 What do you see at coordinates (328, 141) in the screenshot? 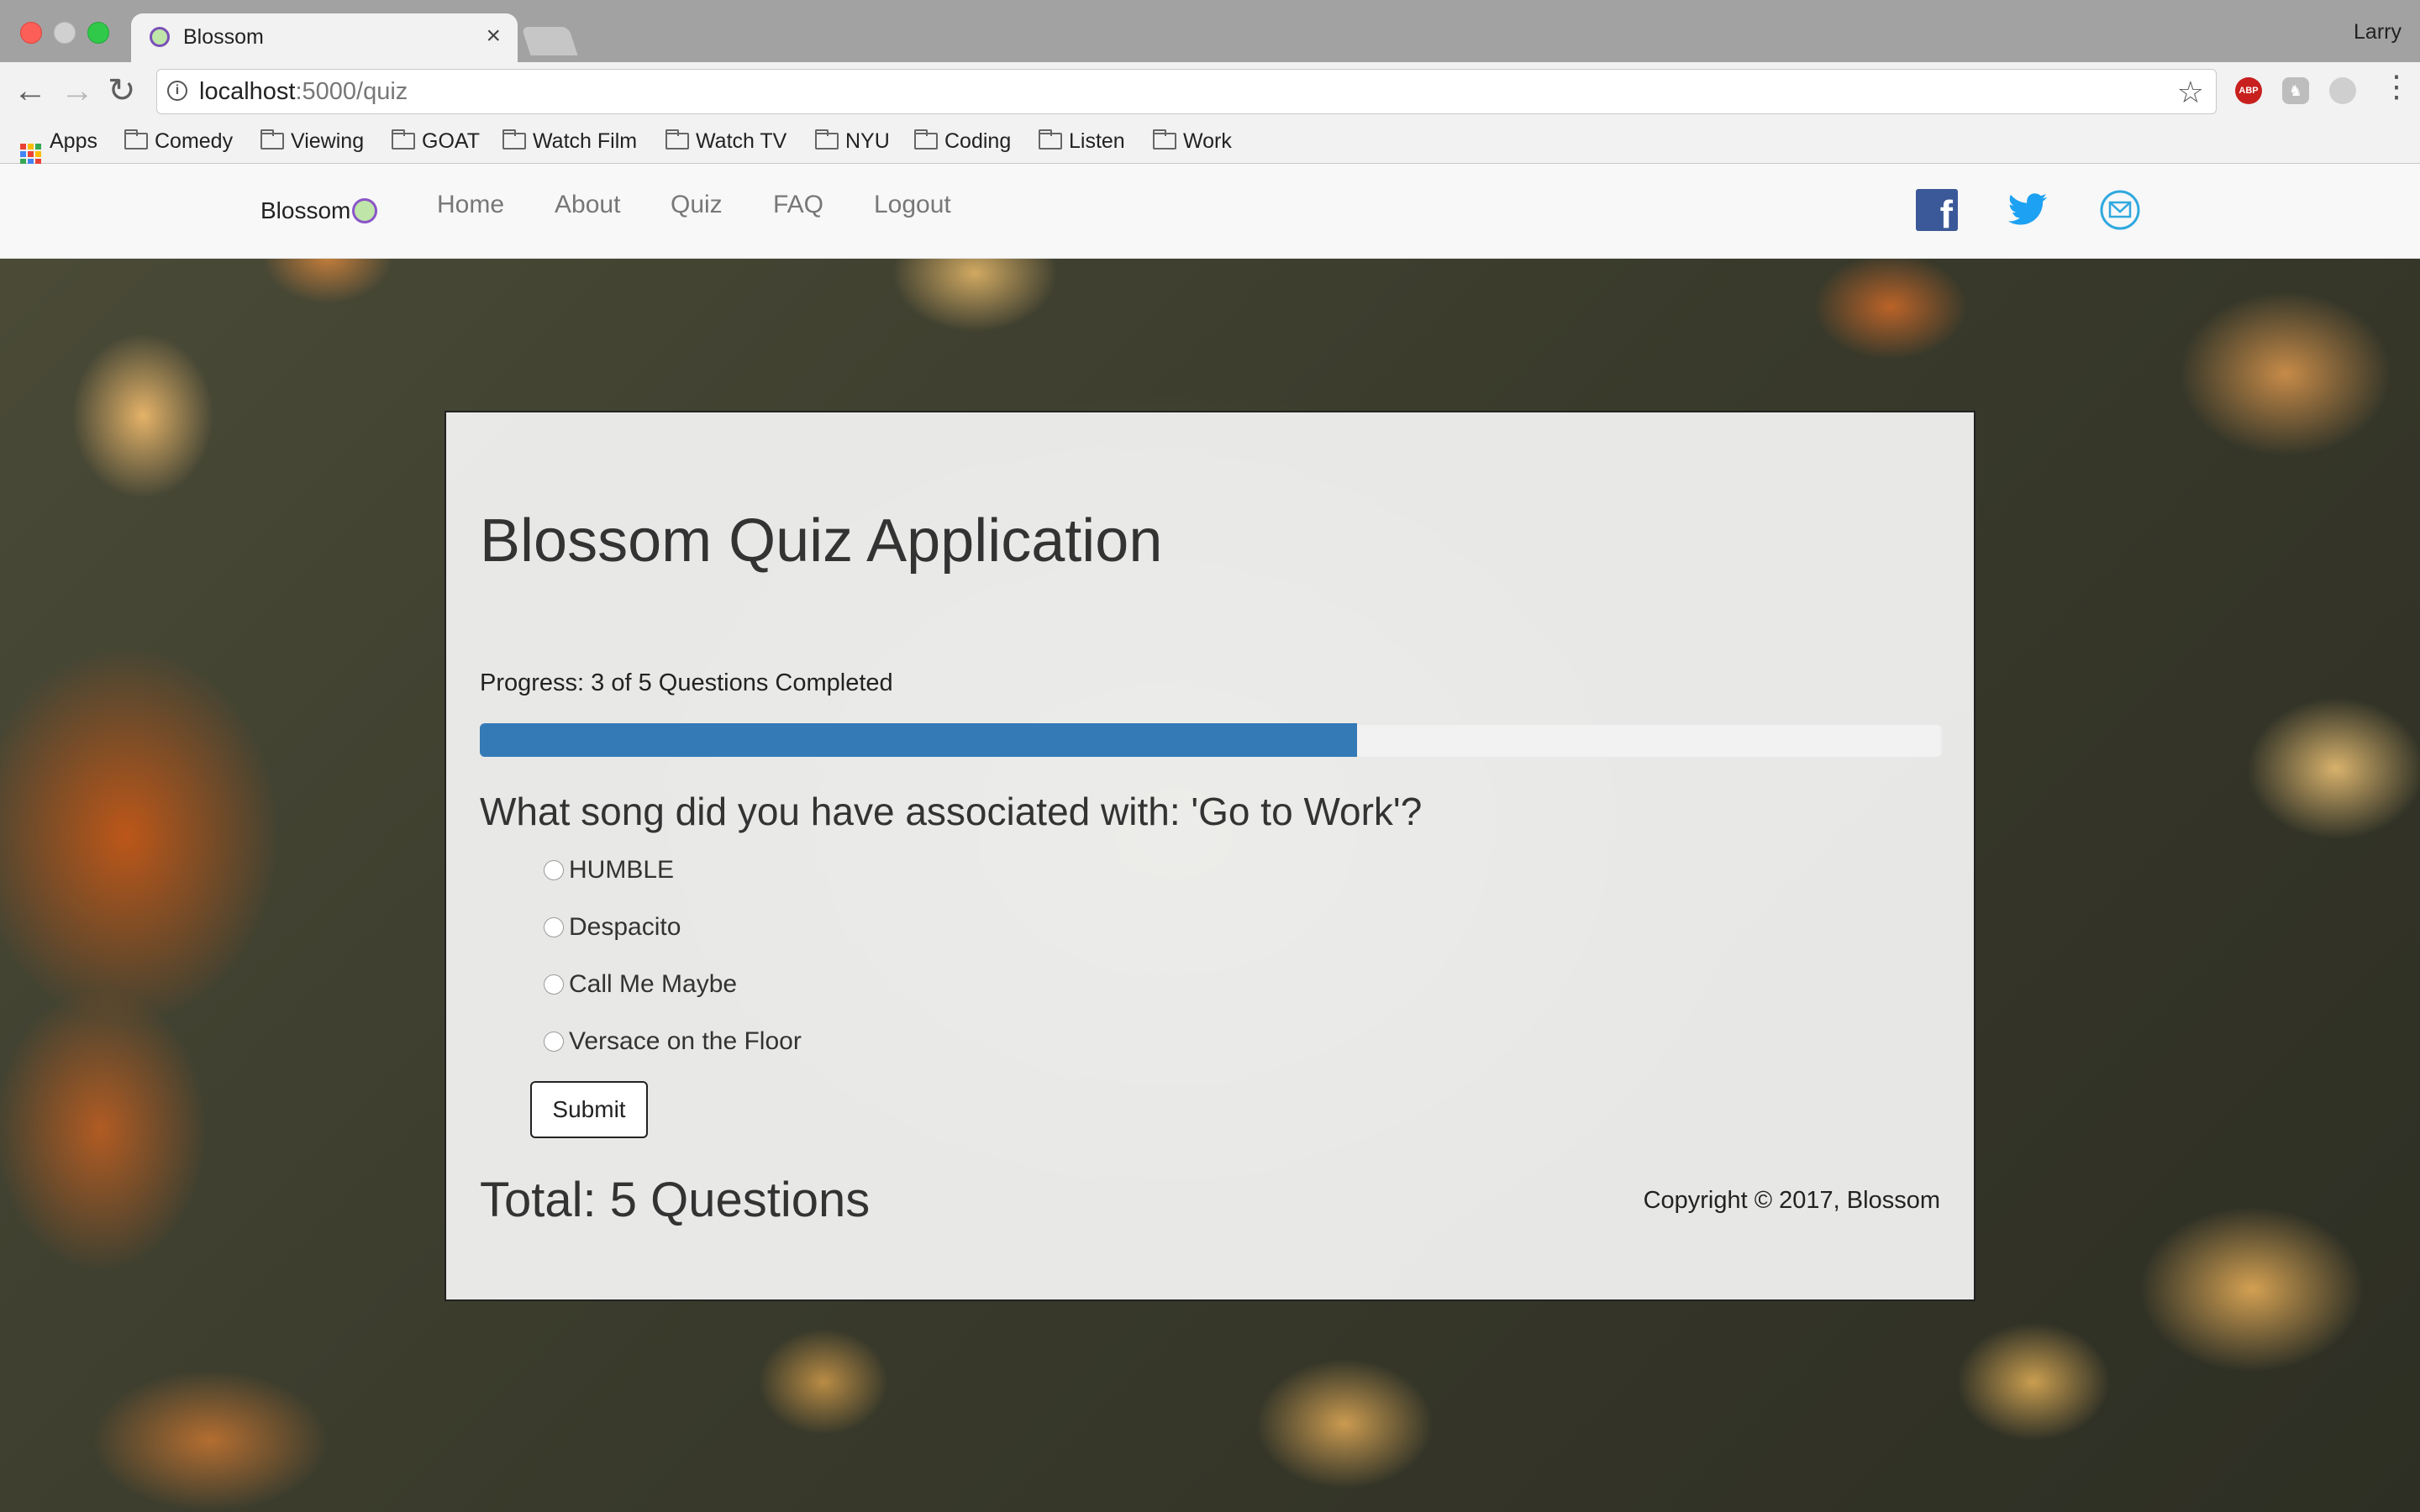
I see `bookmark-label: Viewing` at bounding box center [328, 141].